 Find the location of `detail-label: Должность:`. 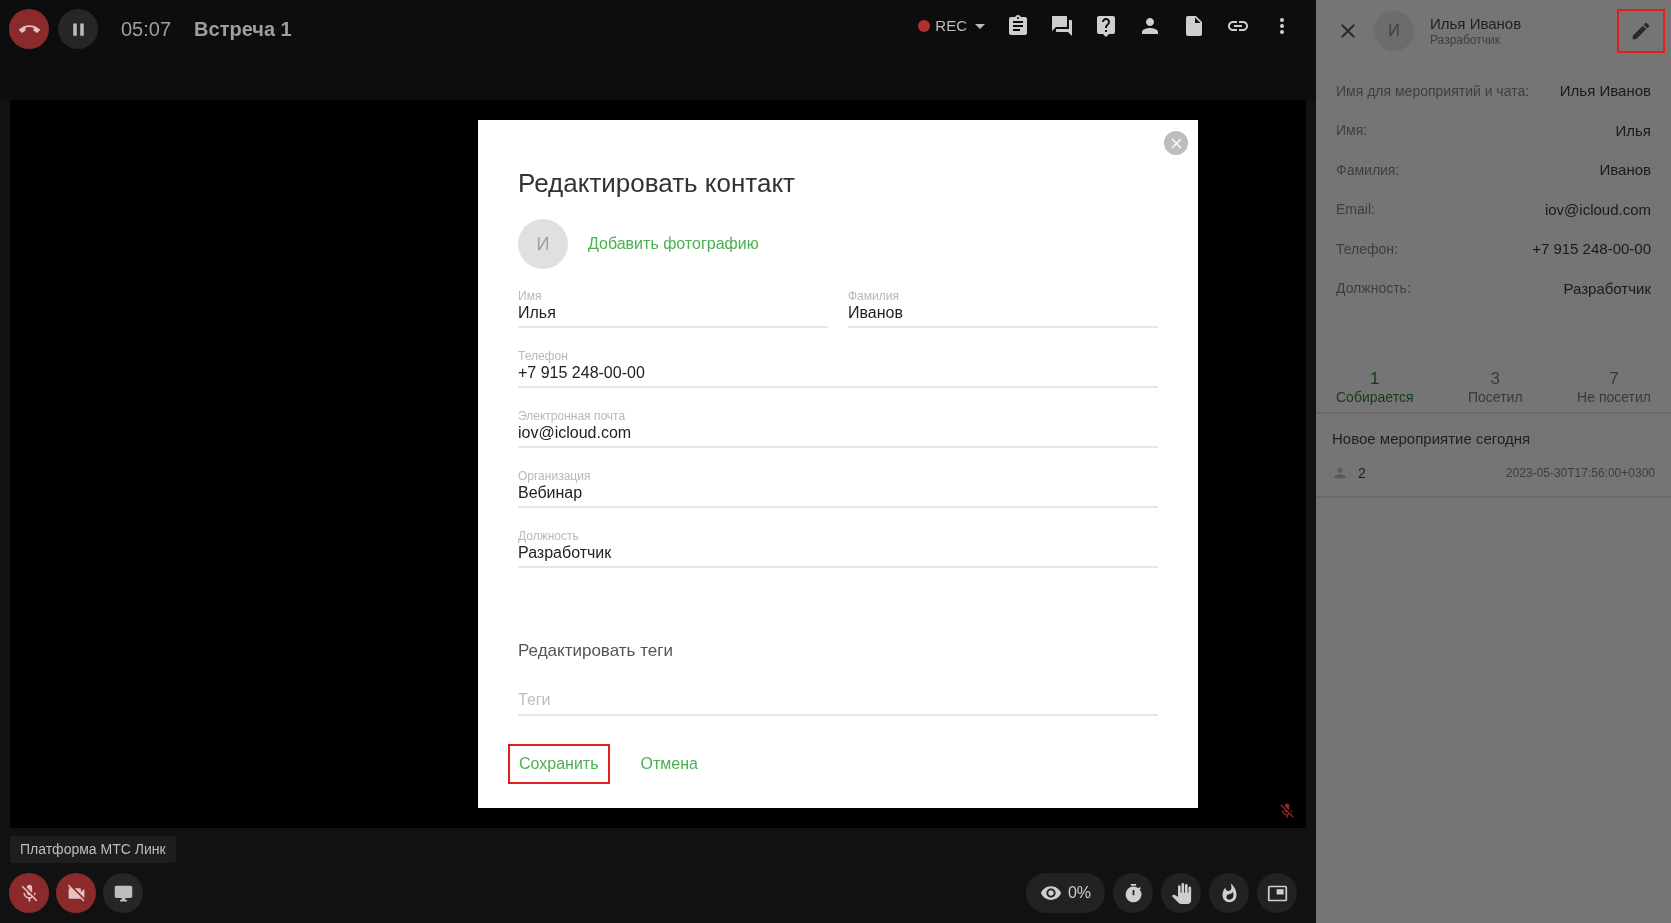

detail-label: Должность: is located at coordinates (1373, 289).